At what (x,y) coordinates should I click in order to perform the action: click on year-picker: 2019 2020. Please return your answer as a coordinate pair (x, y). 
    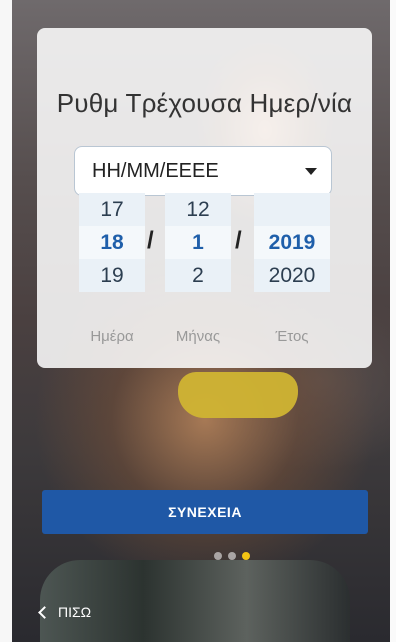
    Looking at the image, I should click on (292, 242).